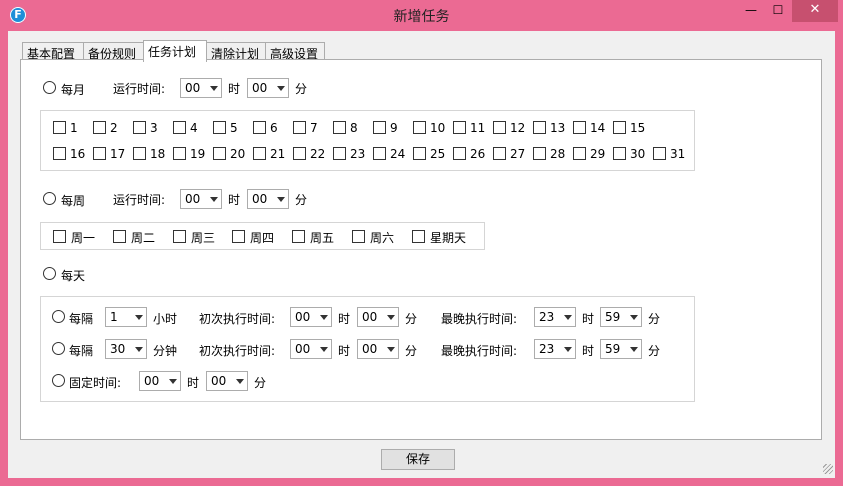 Image resolution: width=843 pixels, height=486 pixels. I want to click on daily-label: 每天, so click(73, 276).